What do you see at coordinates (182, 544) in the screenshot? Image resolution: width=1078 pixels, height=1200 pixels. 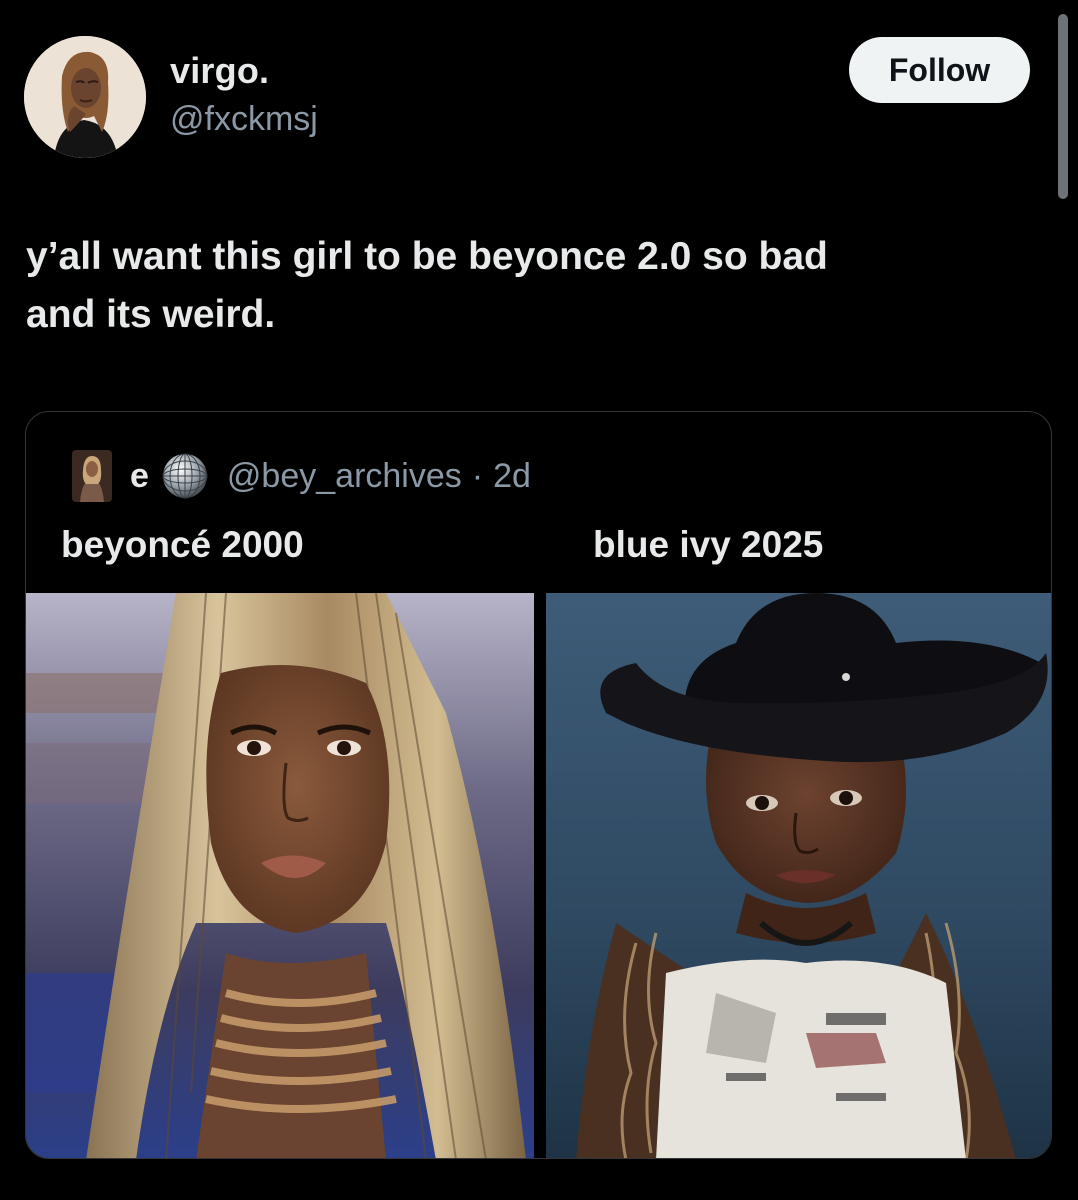 I see `caption-left: beyoncé 2000` at bounding box center [182, 544].